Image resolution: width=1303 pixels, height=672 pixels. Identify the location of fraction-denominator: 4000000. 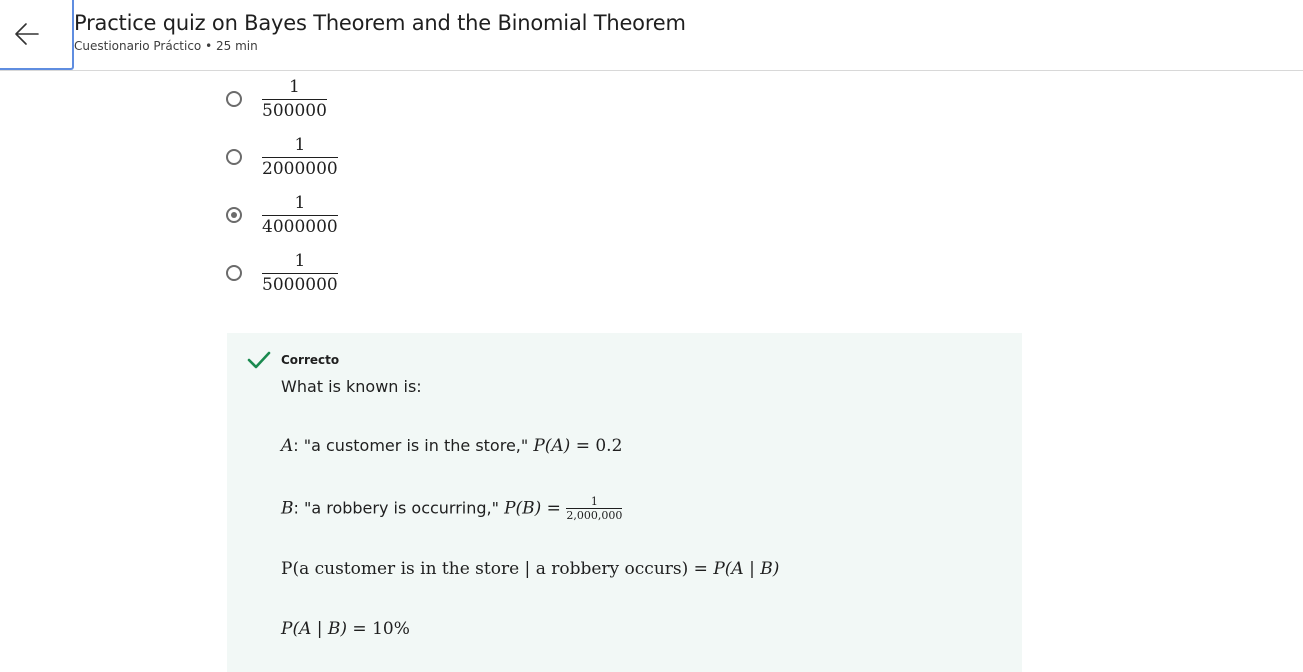
(300, 226).